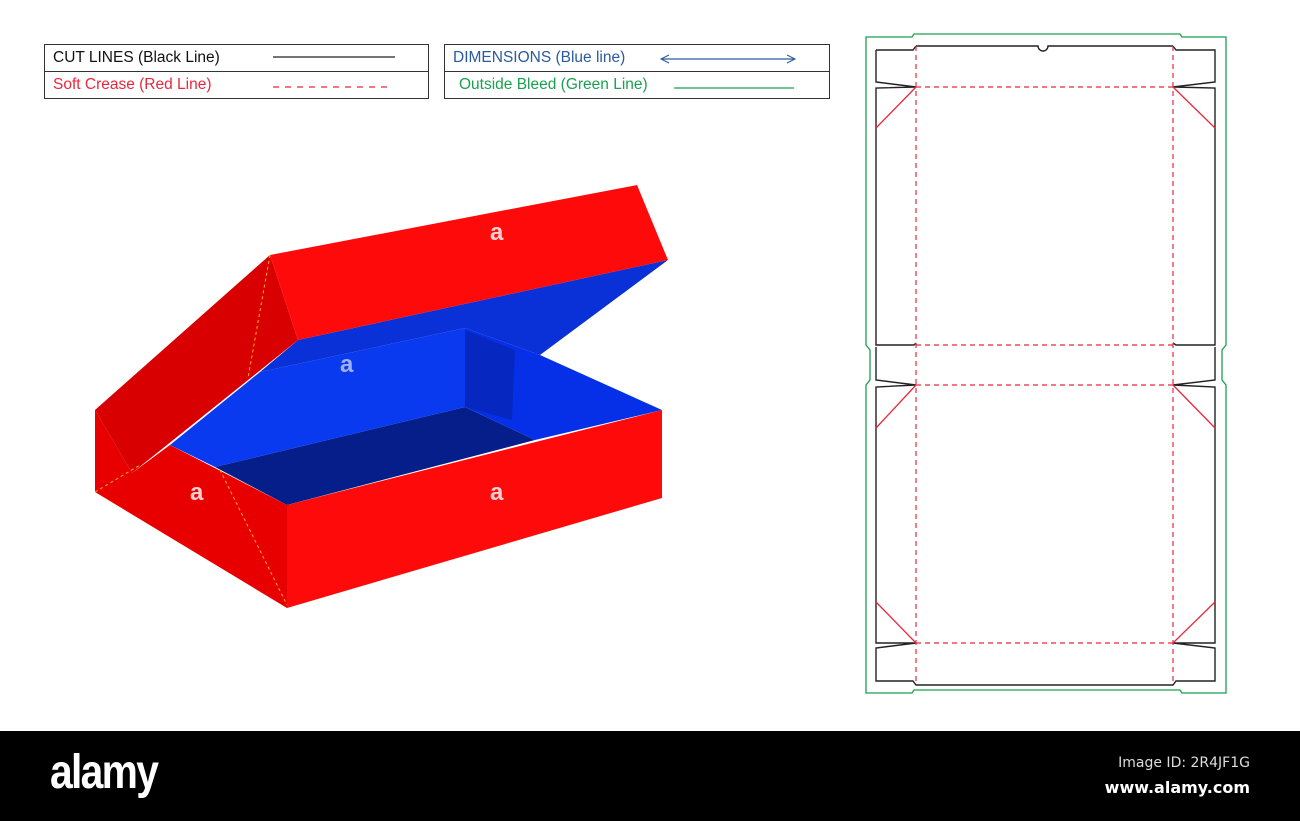  What do you see at coordinates (197, 492) in the screenshot?
I see `face-label-left: a` at bounding box center [197, 492].